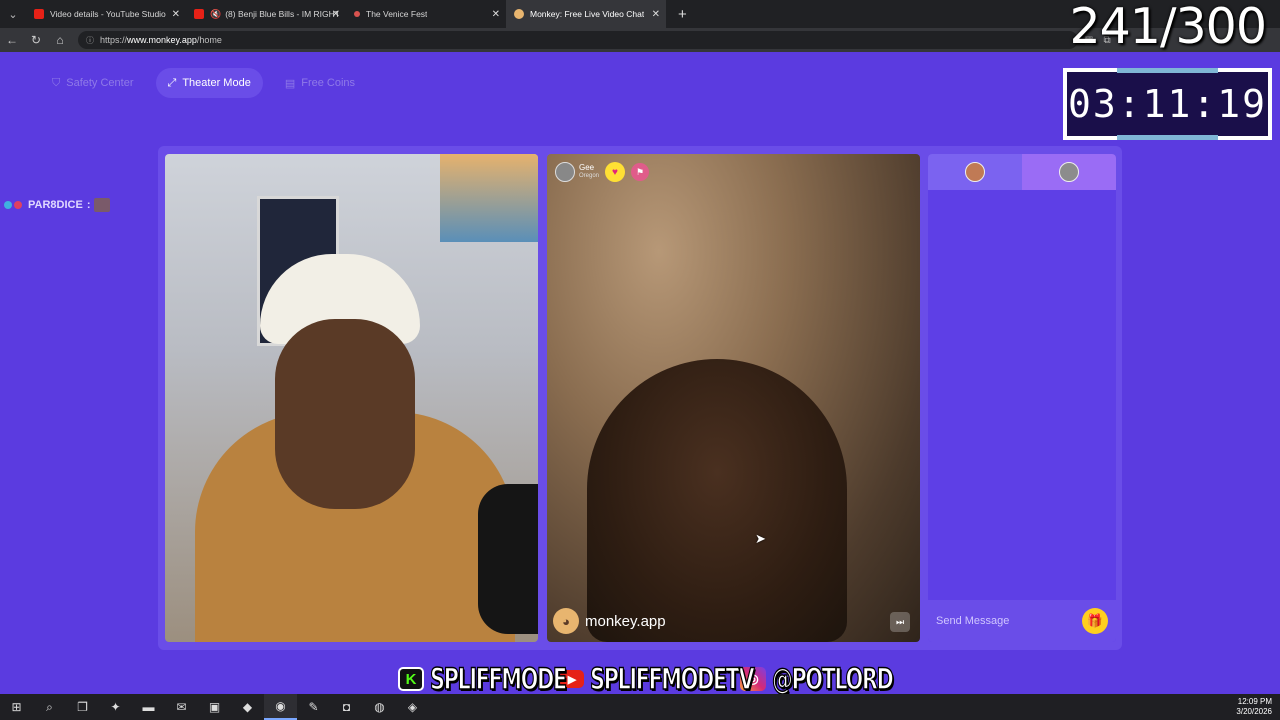  What do you see at coordinates (162, 40) in the screenshot?
I see `url-host: www.monkey.app` at bounding box center [162, 40].